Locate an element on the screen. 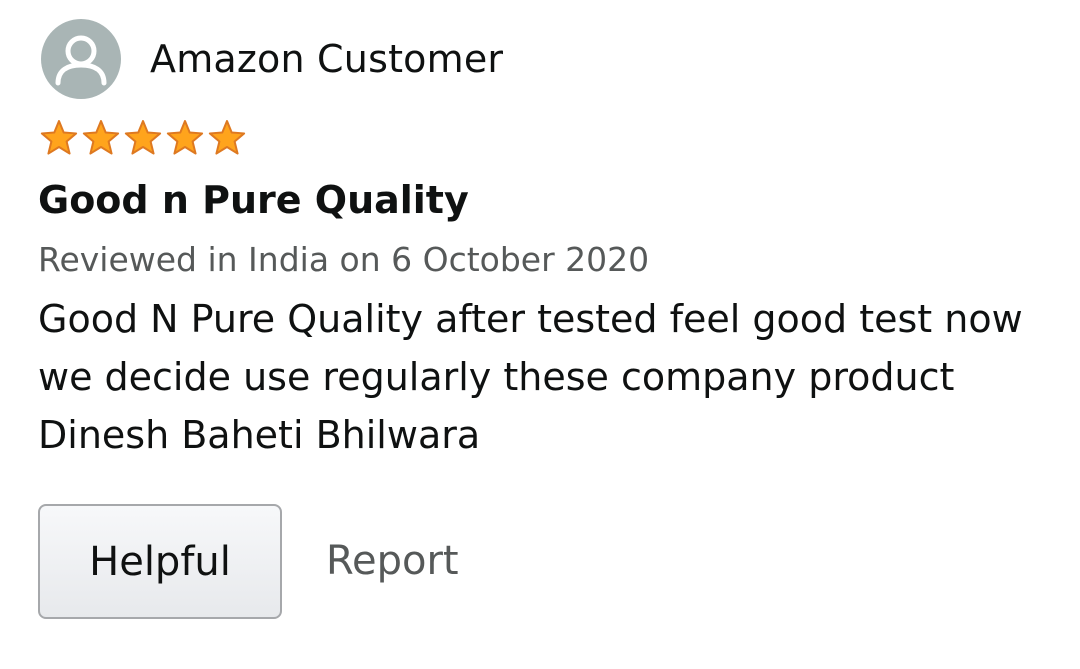 The height and width of the screenshot is (669, 1080). star-rating is located at coordinates (143, 138).